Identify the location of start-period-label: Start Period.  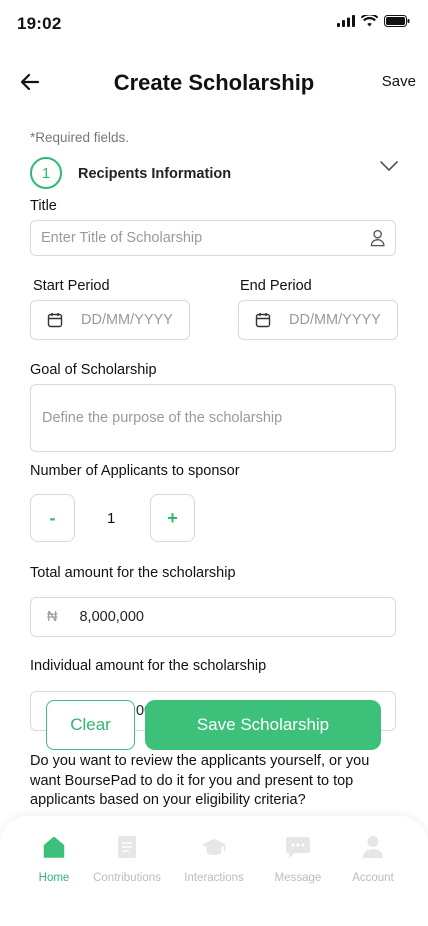
(71, 286).